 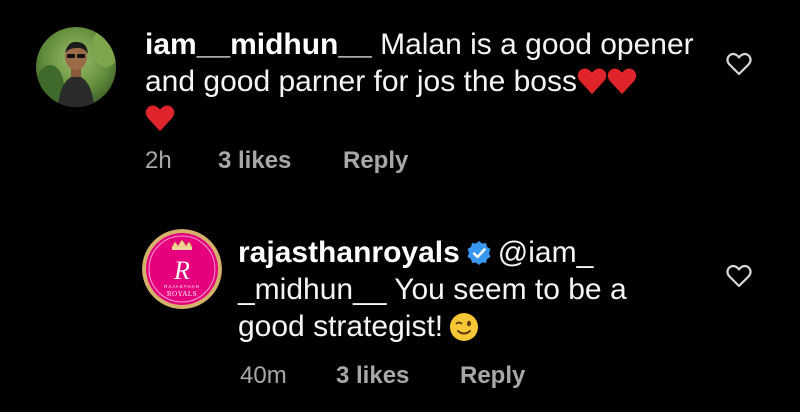 I want to click on comment-meta: 40m 3 likes Reply, so click(x=382, y=376).